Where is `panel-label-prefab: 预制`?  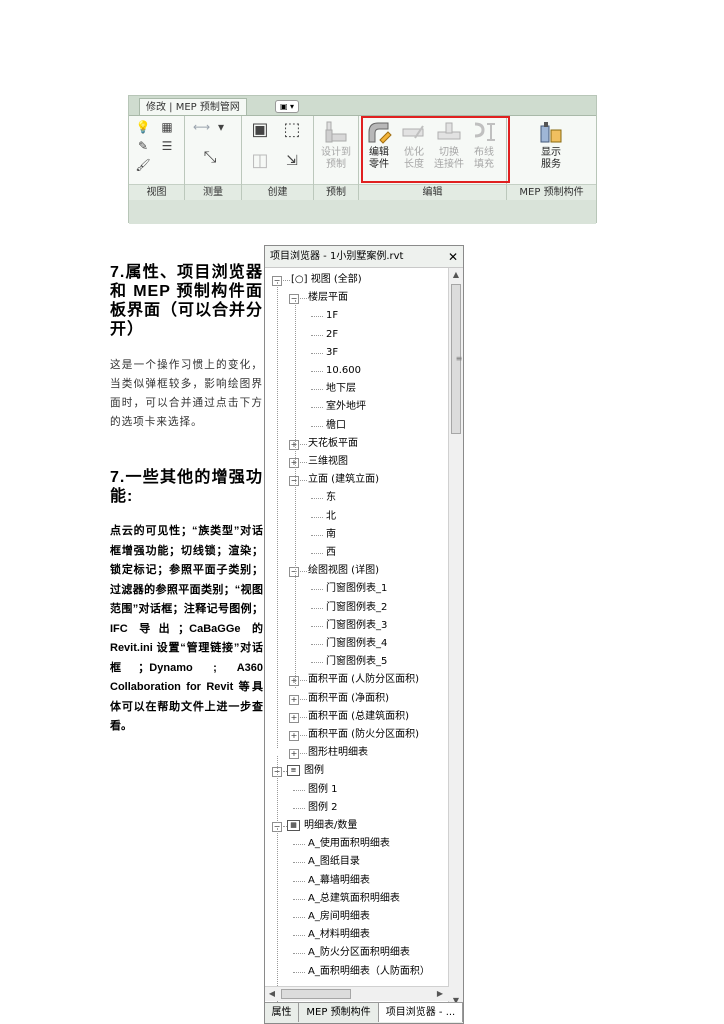 panel-label-prefab: 预制 is located at coordinates (336, 192).